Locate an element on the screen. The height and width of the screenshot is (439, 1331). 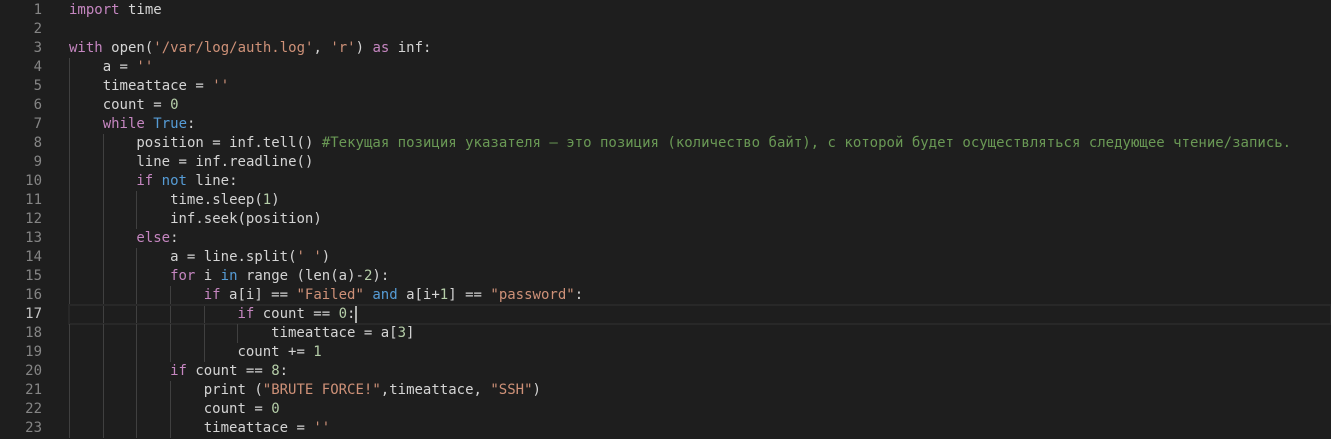
text-token: time.sleep( is located at coordinates (216, 200).